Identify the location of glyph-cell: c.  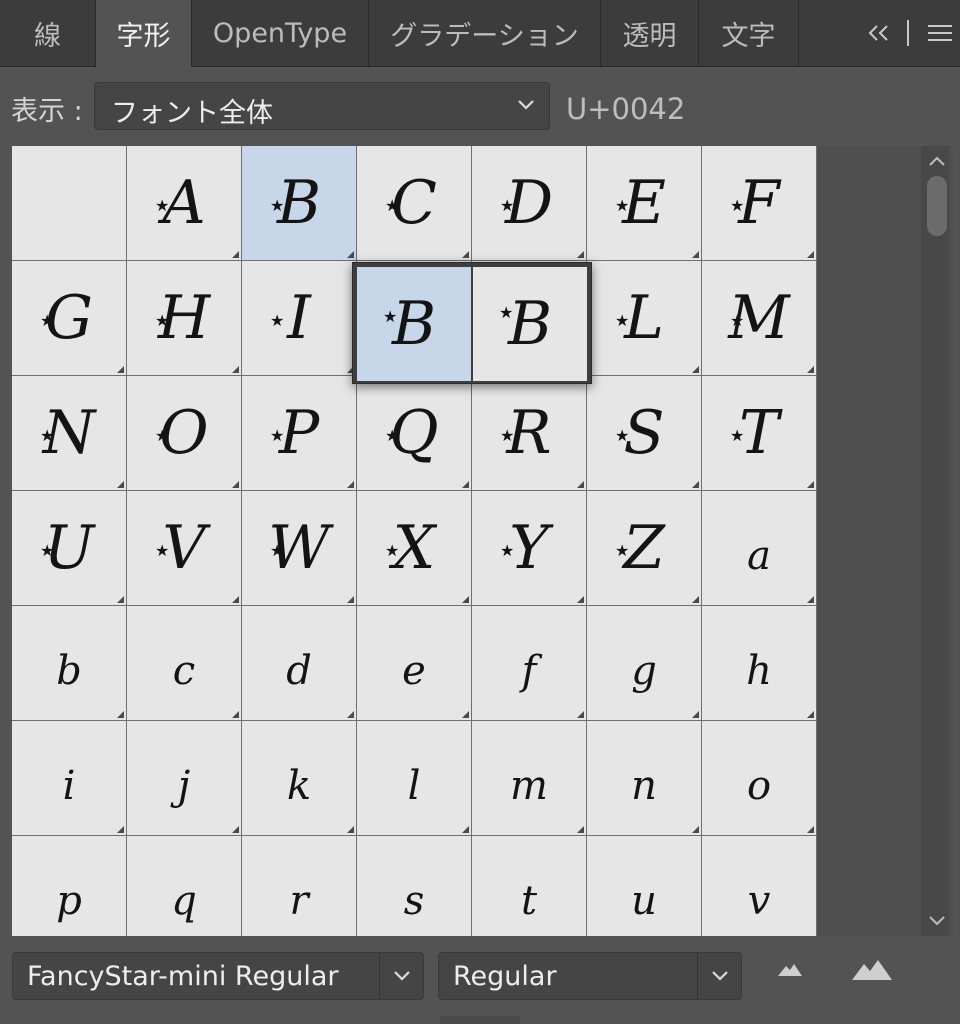
(184, 663).